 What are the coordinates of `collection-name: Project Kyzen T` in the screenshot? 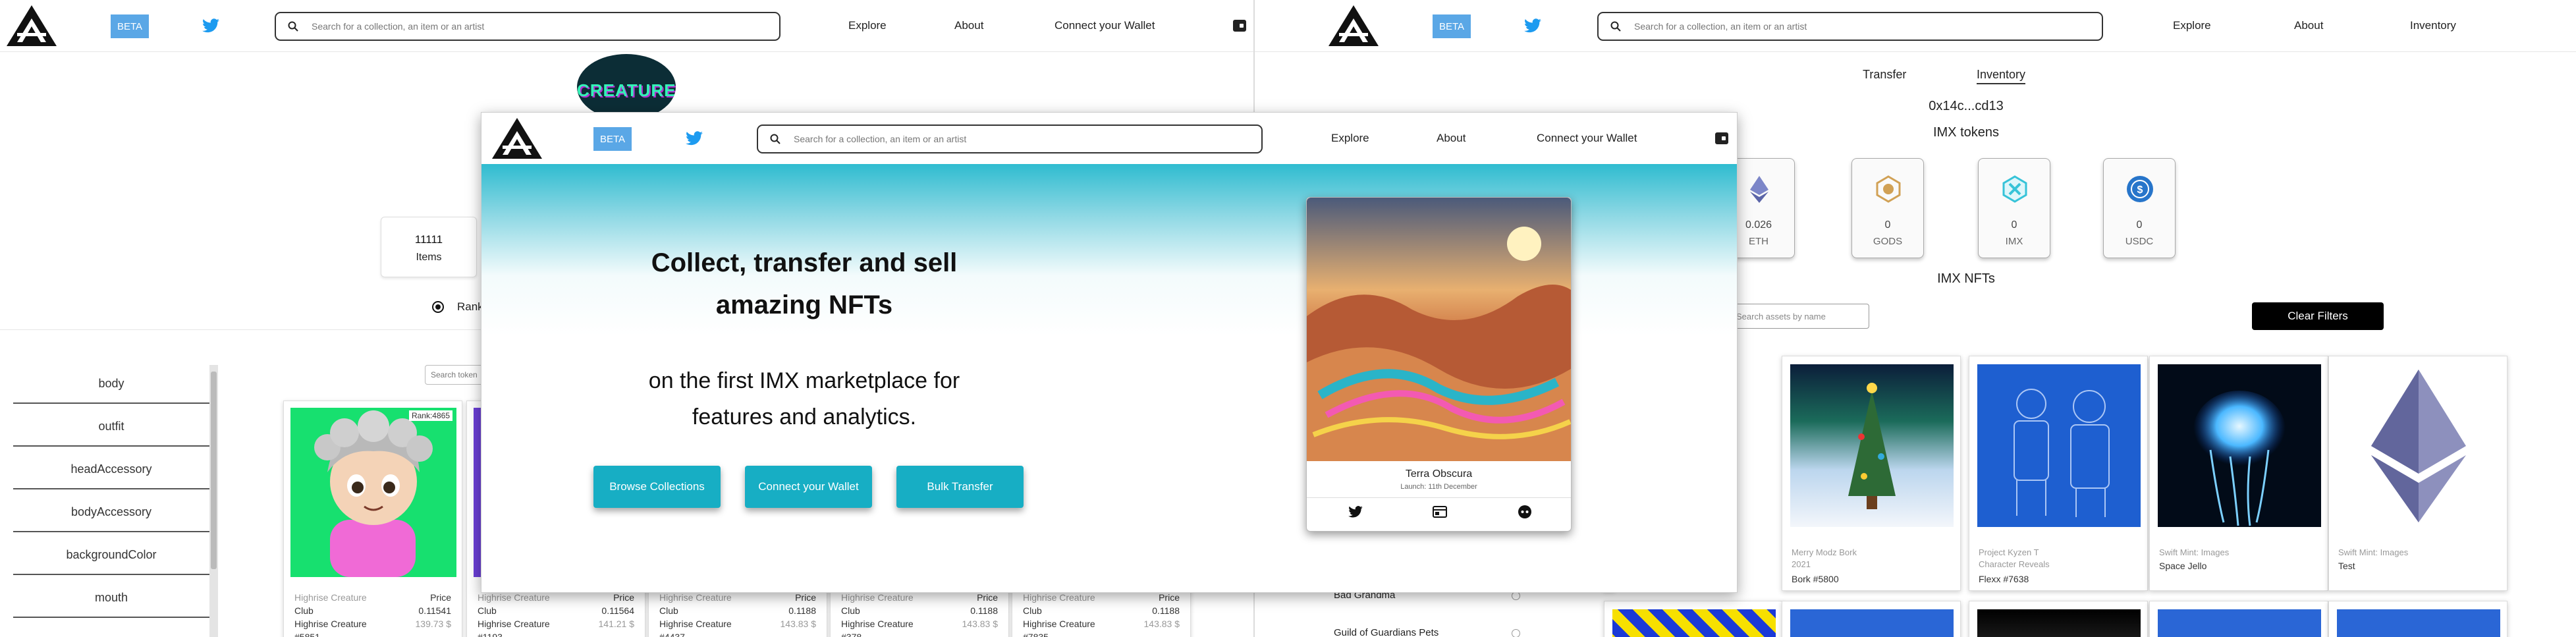 It's located at (2009, 552).